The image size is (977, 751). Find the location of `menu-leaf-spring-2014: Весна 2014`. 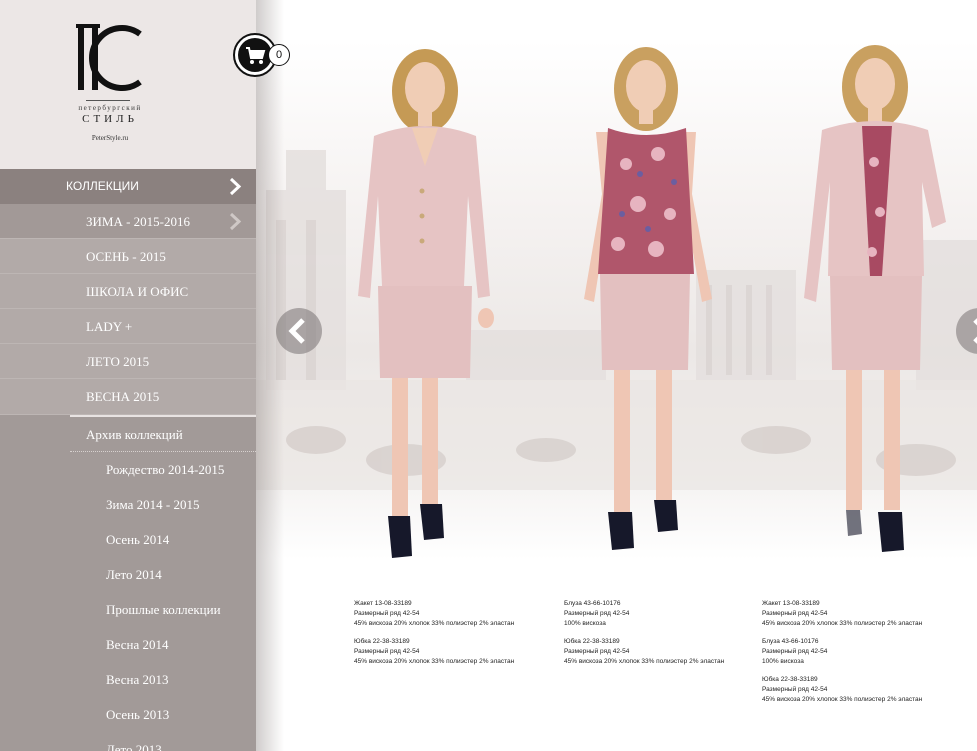

menu-leaf-spring-2014: Весна 2014 is located at coordinates (128, 644).